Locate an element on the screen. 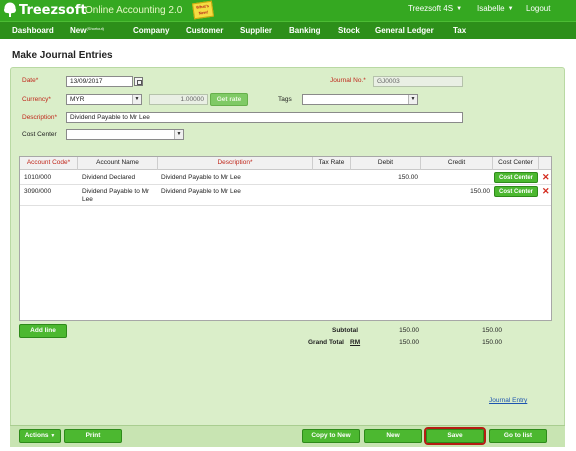 The image size is (576, 451). app-subtitle: Online Accounting 2.0 is located at coordinates (134, 10).